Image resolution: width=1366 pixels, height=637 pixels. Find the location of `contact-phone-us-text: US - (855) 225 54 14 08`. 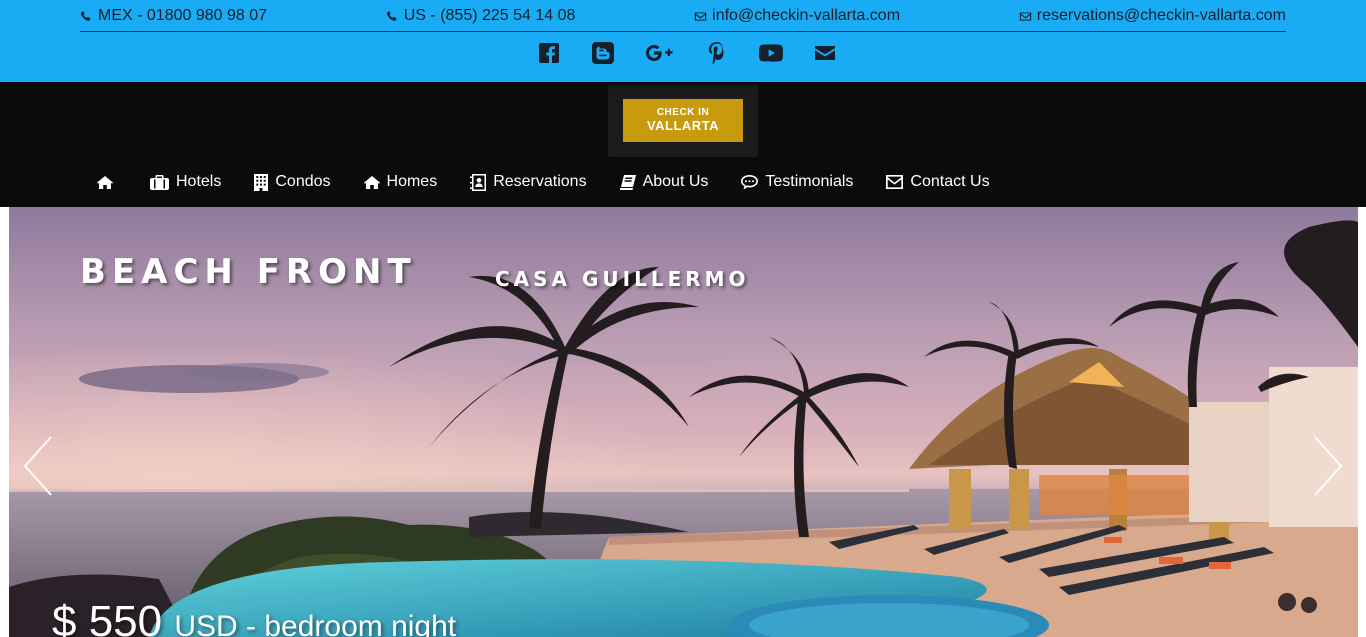

contact-phone-us-text: US - (855) 225 54 14 08 is located at coordinates (489, 15).